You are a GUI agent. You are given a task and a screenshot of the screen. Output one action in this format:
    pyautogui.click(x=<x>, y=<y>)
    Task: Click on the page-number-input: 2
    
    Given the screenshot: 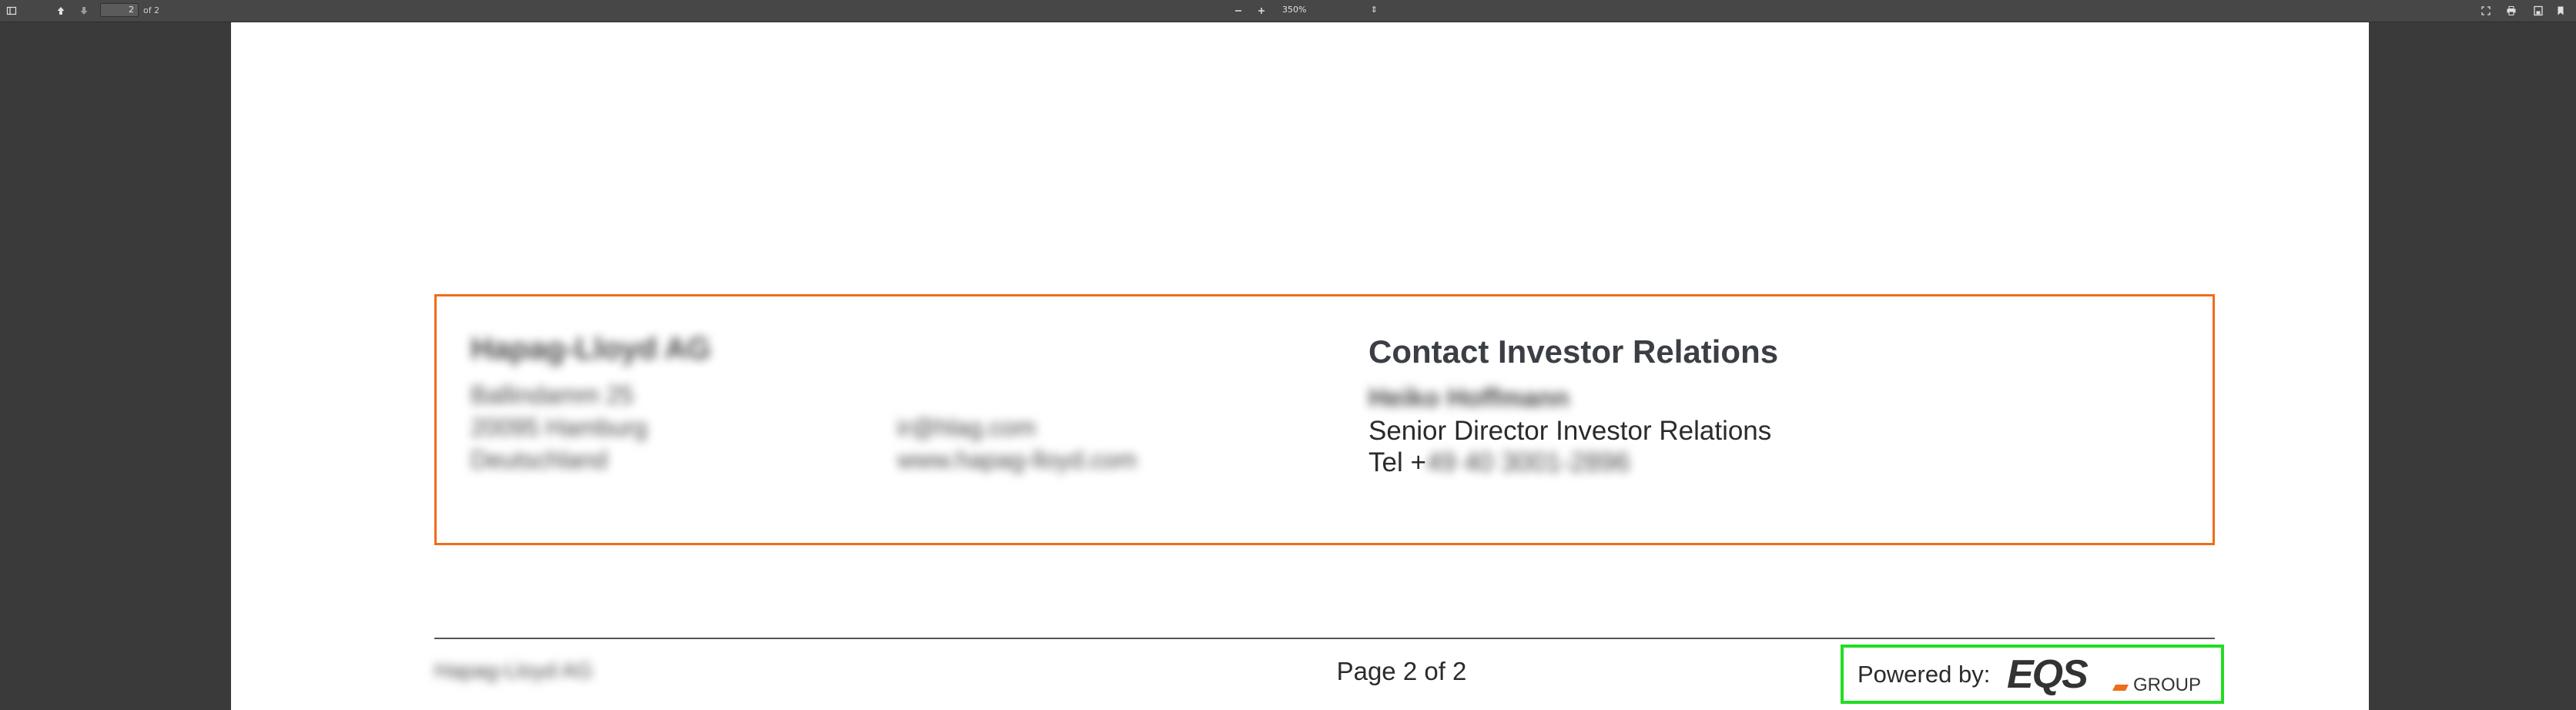 What is the action you would take?
    pyautogui.click(x=120, y=10)
    